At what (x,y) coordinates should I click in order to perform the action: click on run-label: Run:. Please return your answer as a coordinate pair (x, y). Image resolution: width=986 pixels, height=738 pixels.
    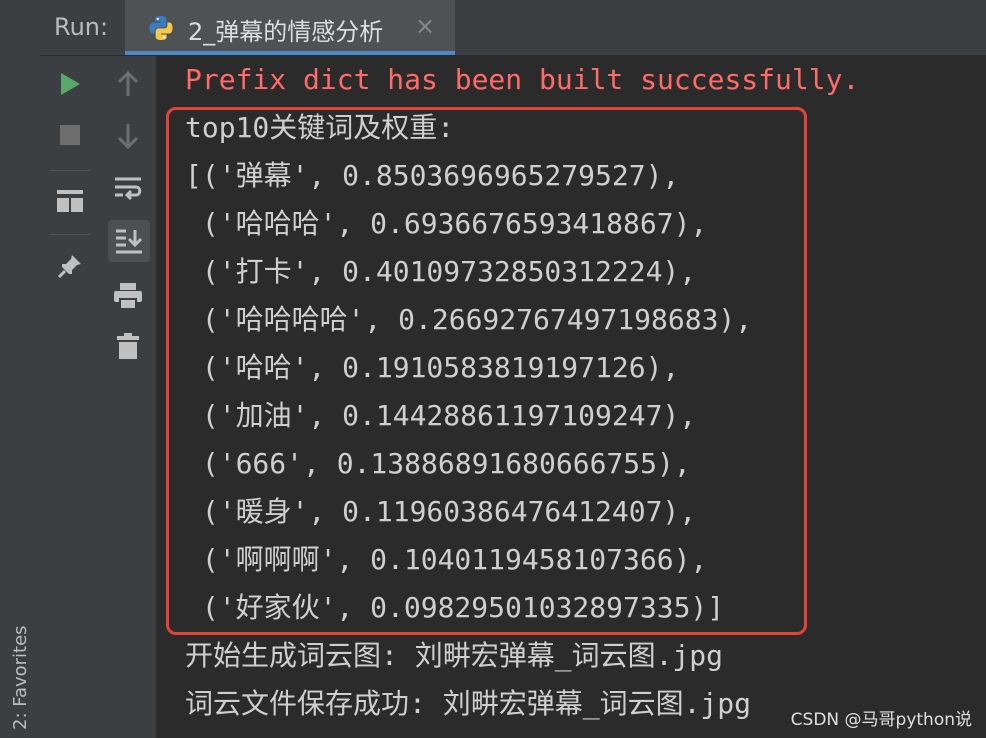
    Looking at the image, I should click on (81, 27).